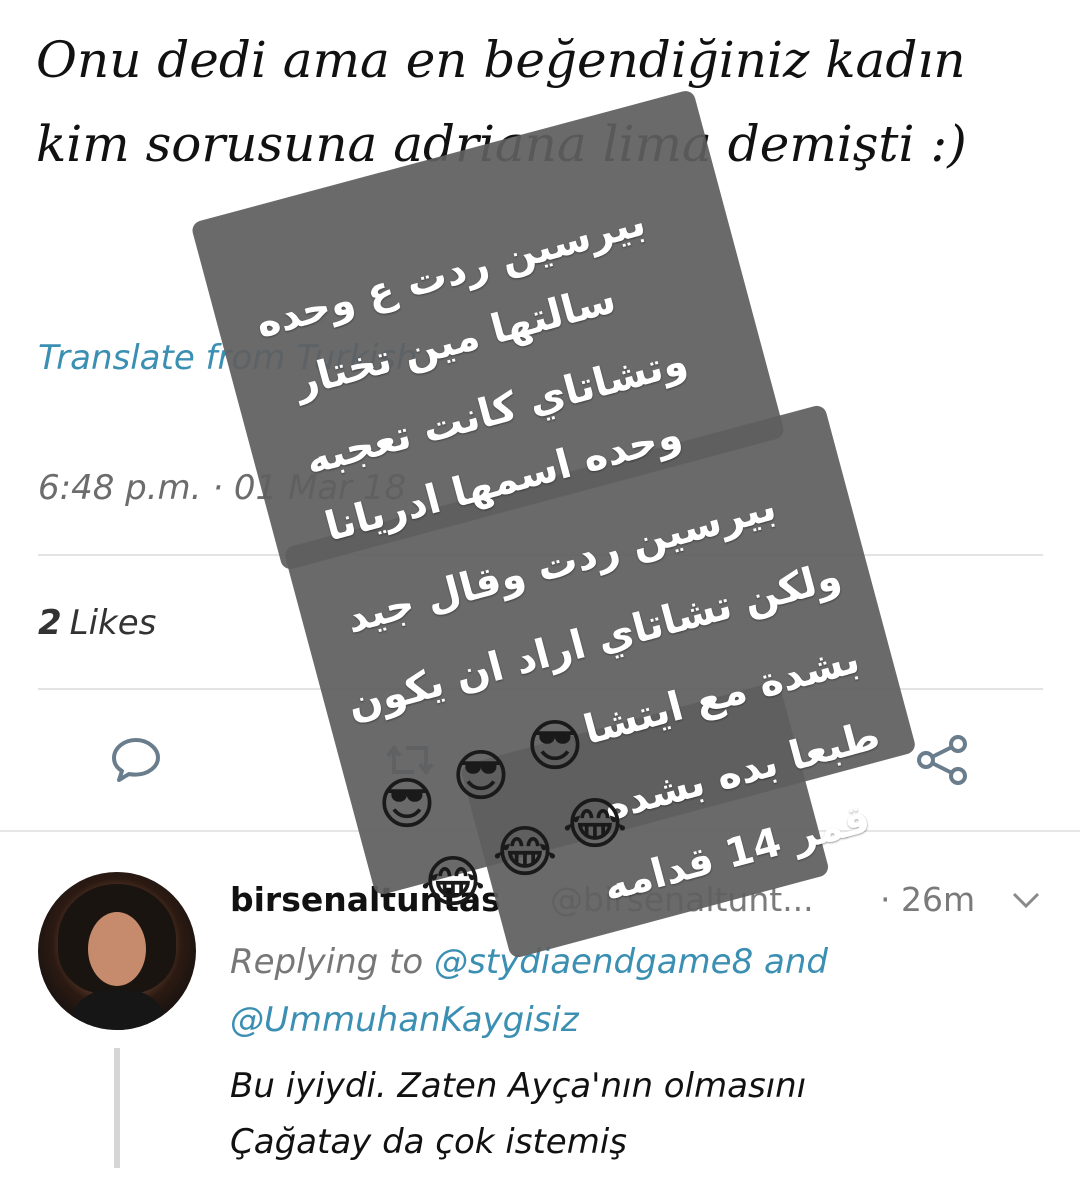 This screenshot has width=1080, height=1202. Describe the element at coordinates (117, 951) in the screenshot. I see `avatar` at that location.